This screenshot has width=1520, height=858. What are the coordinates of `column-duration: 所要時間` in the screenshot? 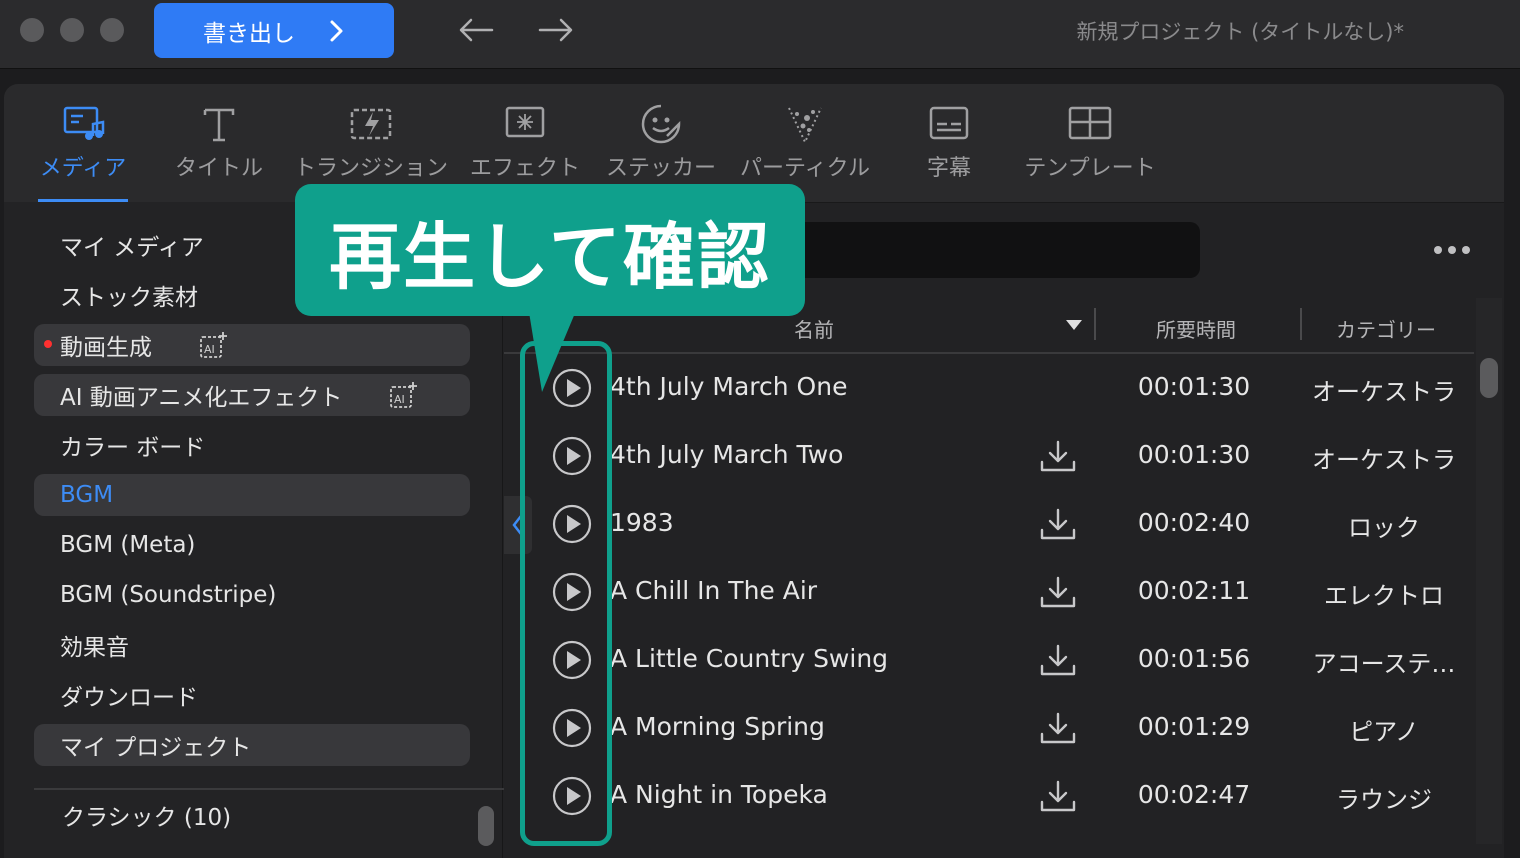 It's located at (1196, 328).